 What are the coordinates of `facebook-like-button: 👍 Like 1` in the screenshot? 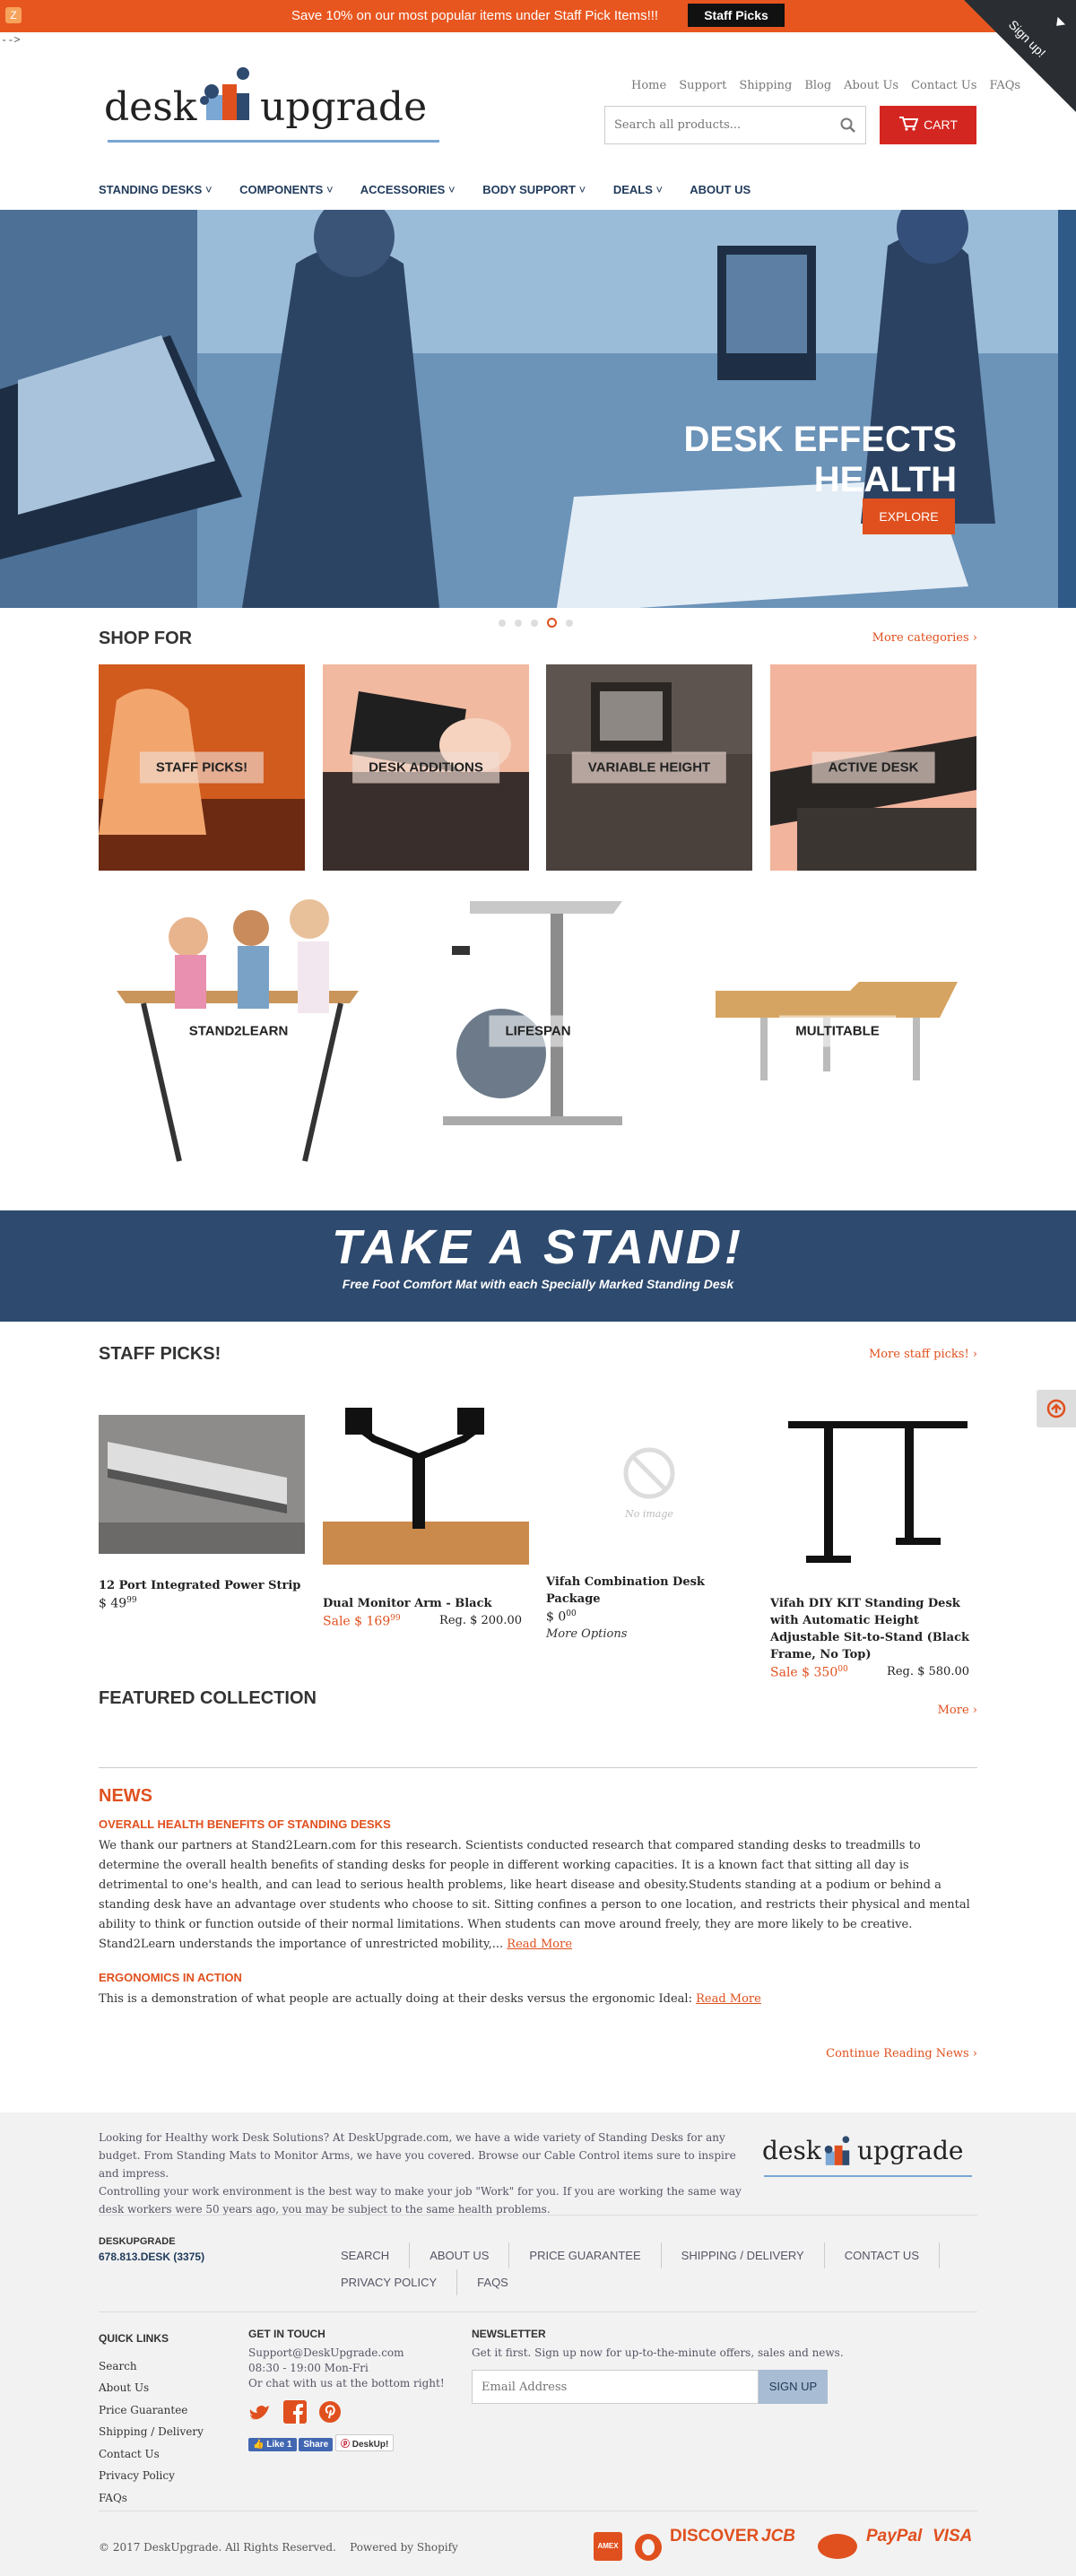 It's located at (272, 2444).